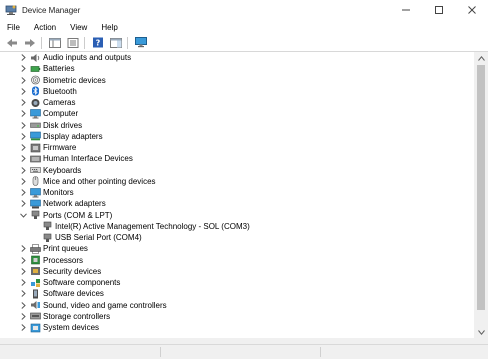 Image resolution: width=488 pixels, height=359 pixels. I want to click on vertical-scrollbar, so click(481, 195).